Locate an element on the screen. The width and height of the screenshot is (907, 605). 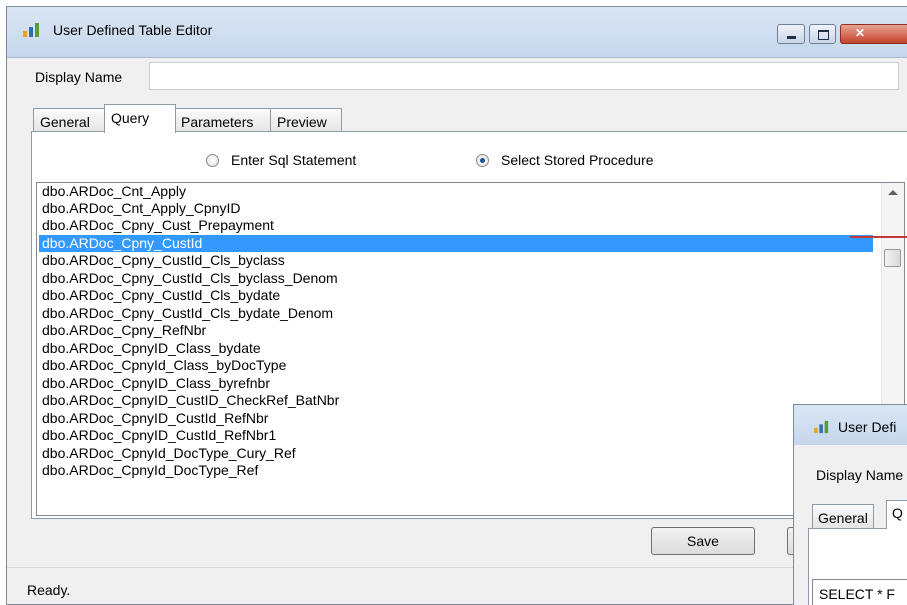
list-item: dbo.ARDoc_CpnyID_Class_bydate is located at coordinates (456, 348).